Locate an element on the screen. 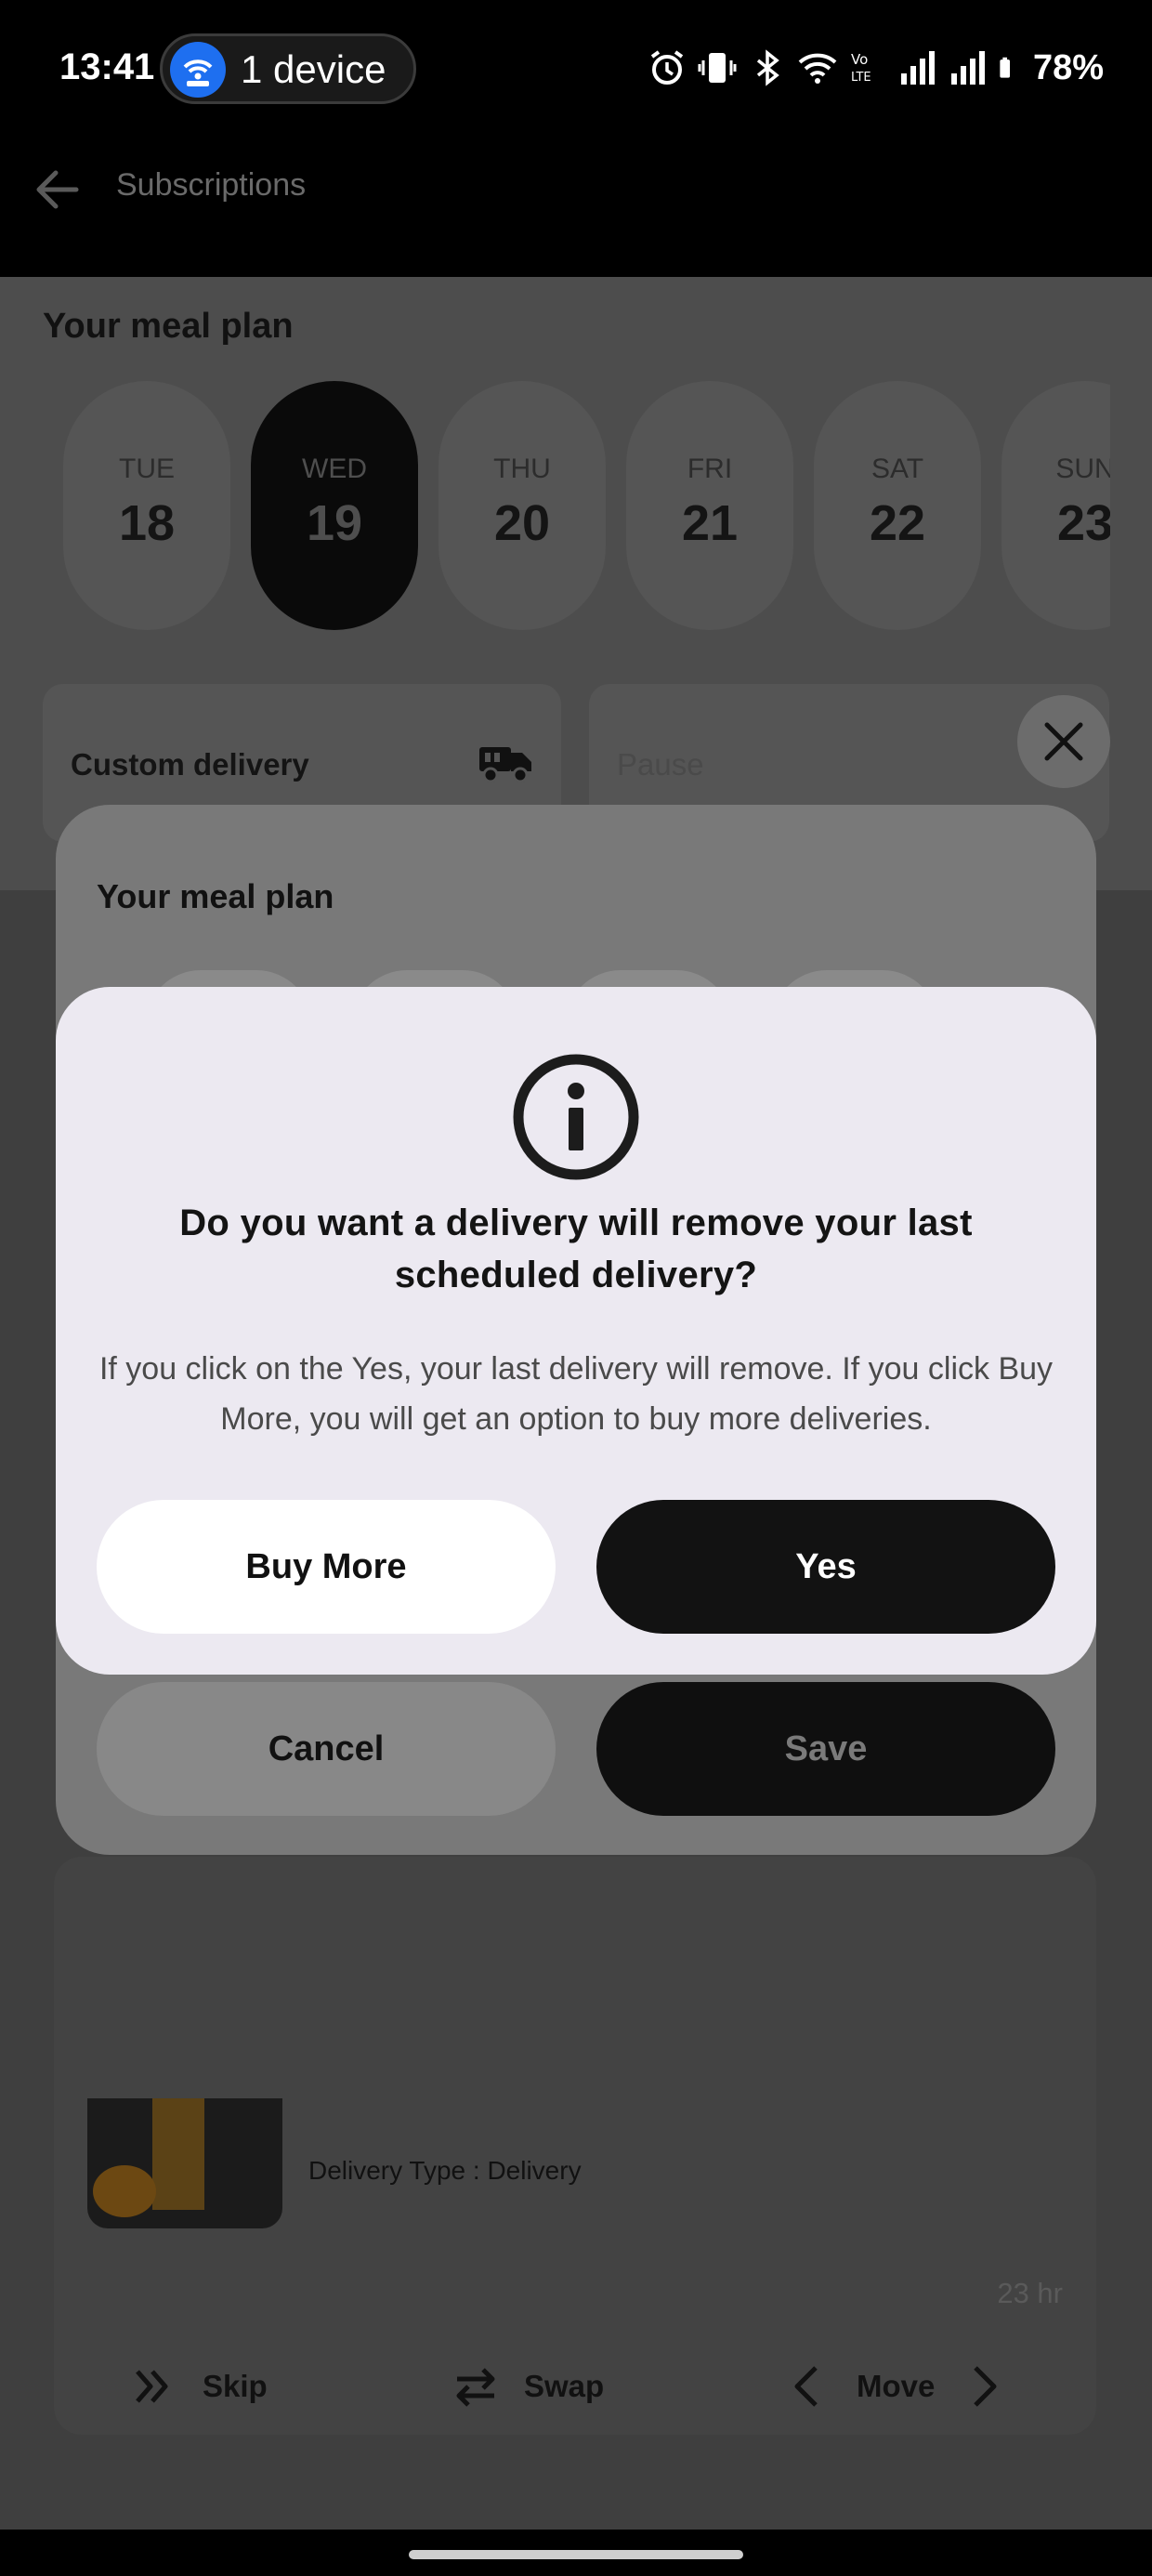 This screenshot has height=2576, width=1152. day-number: 19 is located at coordinates (334, 523).